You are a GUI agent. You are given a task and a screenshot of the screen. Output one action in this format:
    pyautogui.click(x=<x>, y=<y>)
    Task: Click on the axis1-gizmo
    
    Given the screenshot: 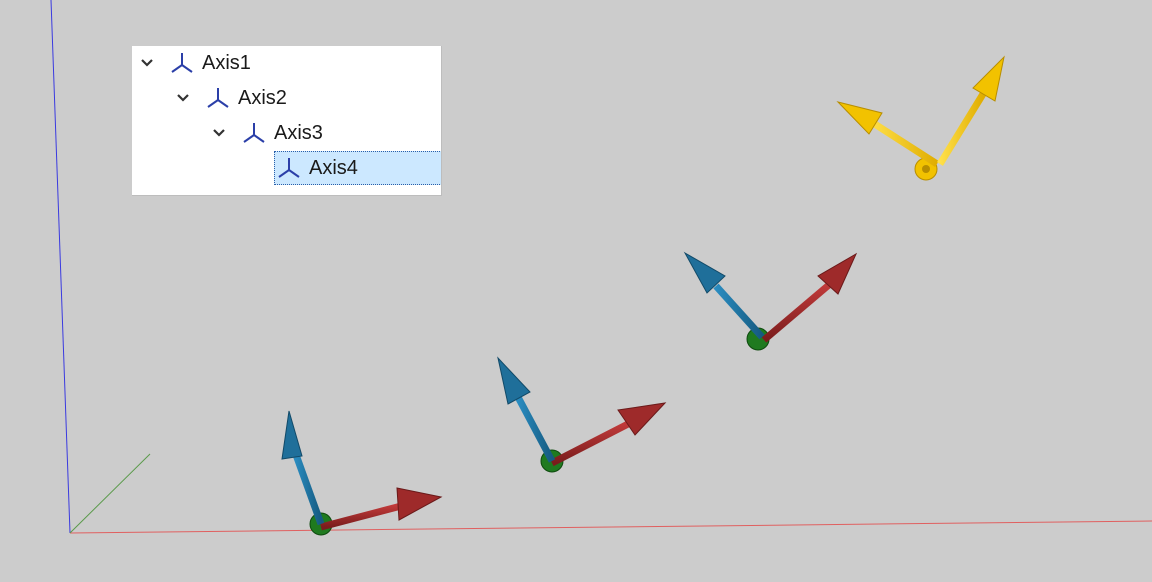 What is the action you would take?
    pyautogui.click(x=362, y=473)
    